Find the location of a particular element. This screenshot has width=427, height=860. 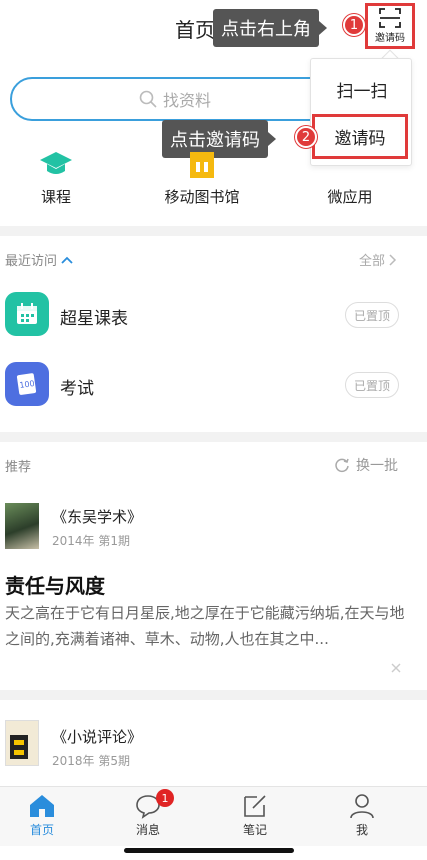

refresh-icon is located at coordinates (342, 465).